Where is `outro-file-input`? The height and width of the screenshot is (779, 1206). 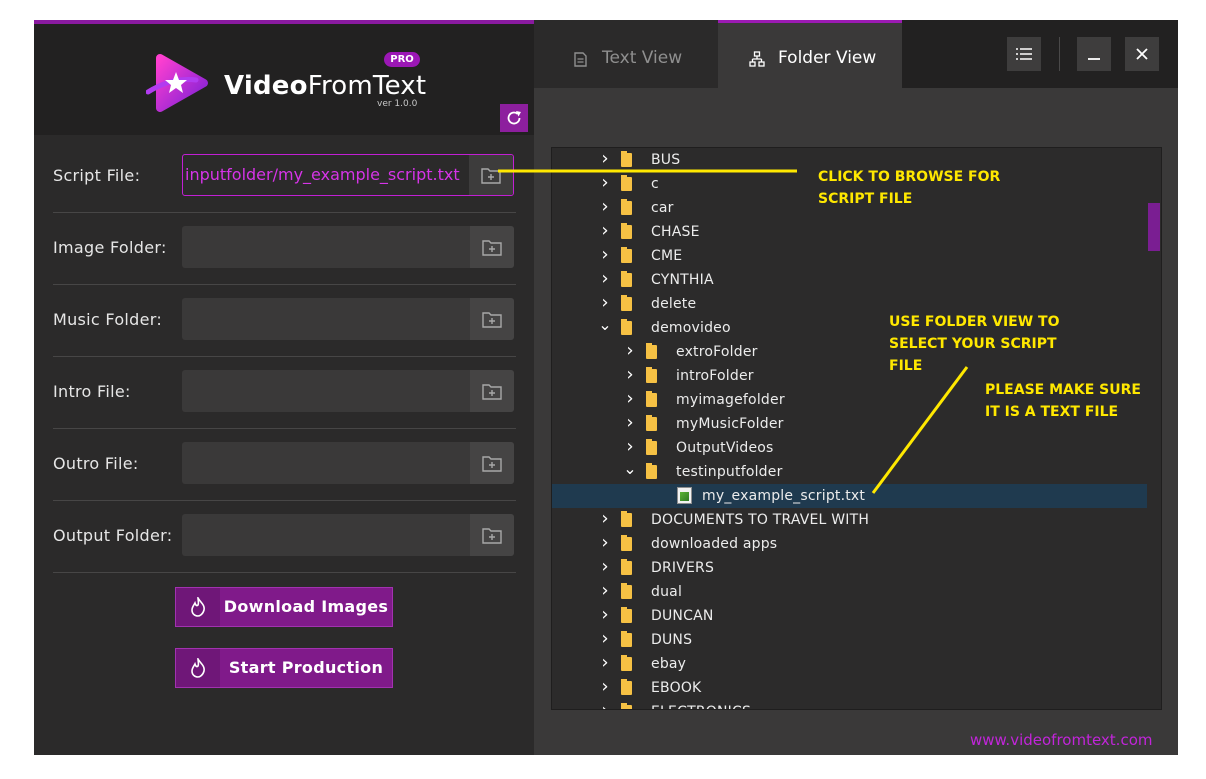
outro-file-input is located at coordinates (327, 462).